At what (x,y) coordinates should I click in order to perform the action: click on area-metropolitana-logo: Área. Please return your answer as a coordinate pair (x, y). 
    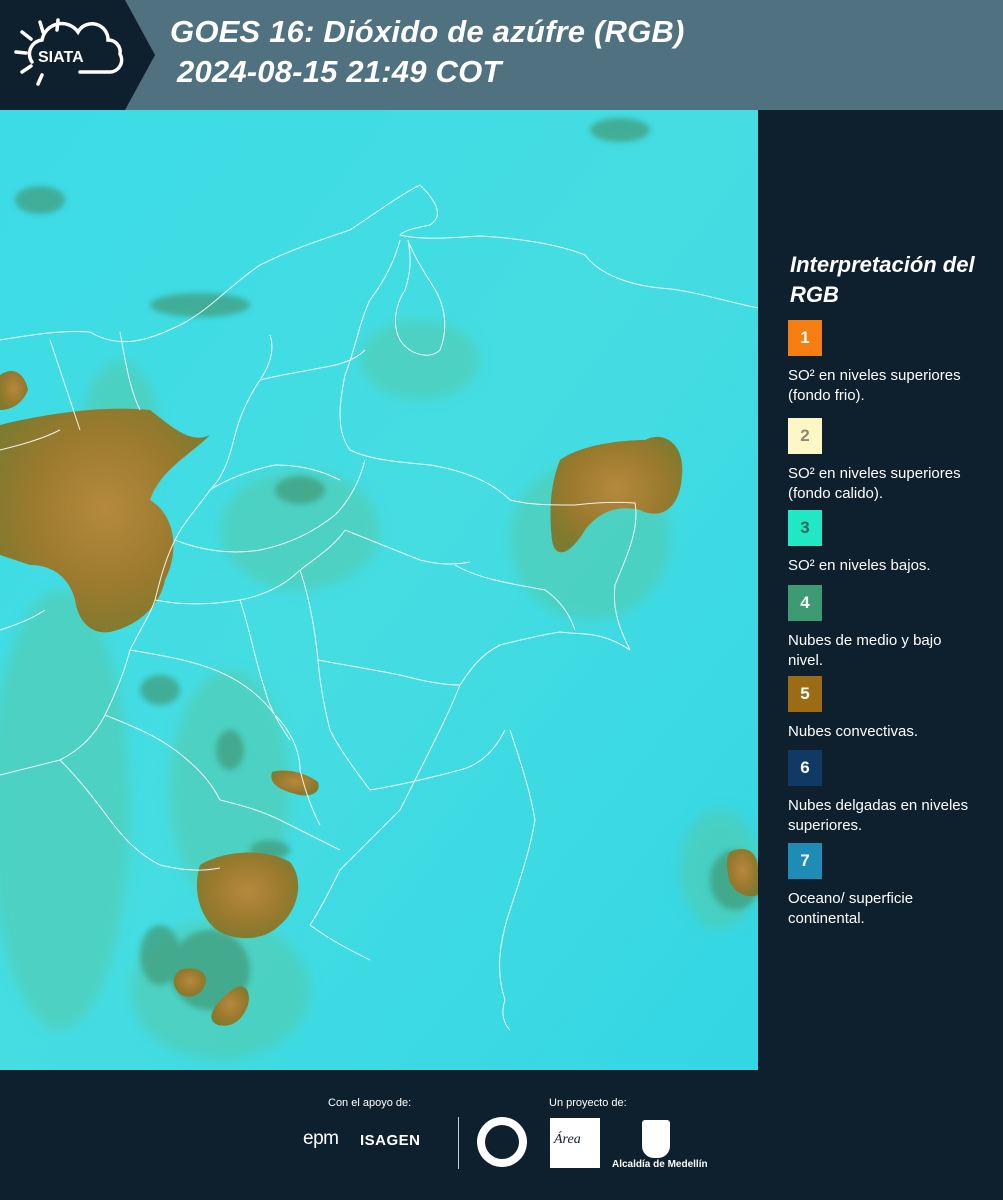
    Looking at the image, I should click on (575, 1143).